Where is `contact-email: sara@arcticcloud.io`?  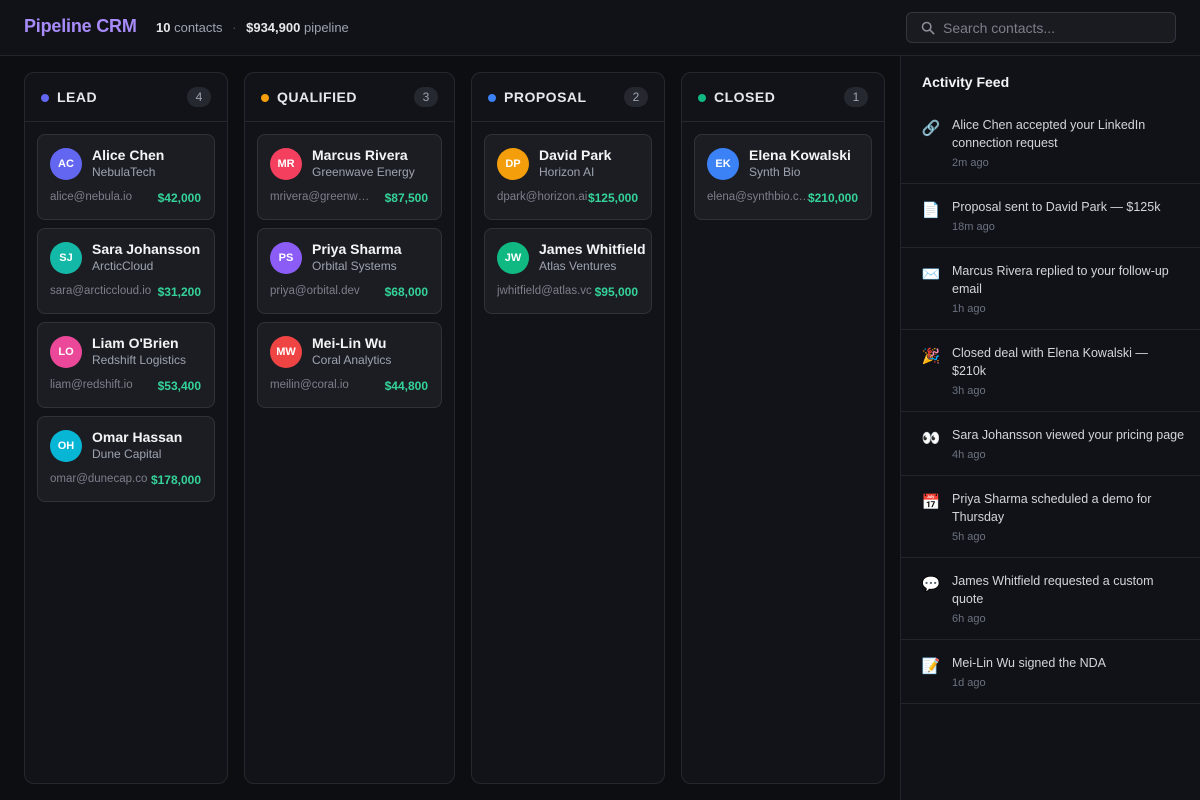 contact-email: sara@arcticcloud.io is located at coordinates (101, 291).